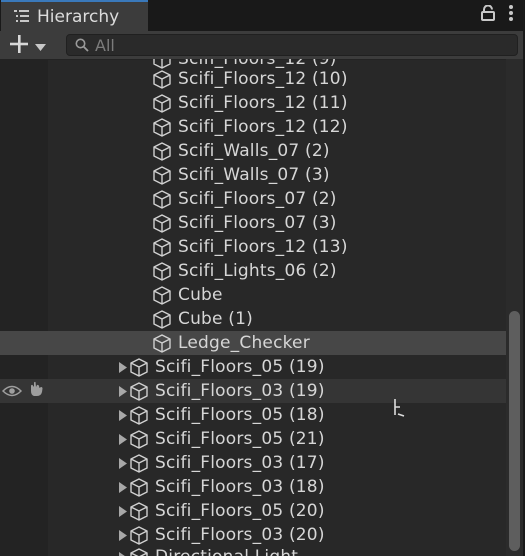  Describe the element at coordinates (12, 391) in the screenshot. I see `eye-icon` at that location.